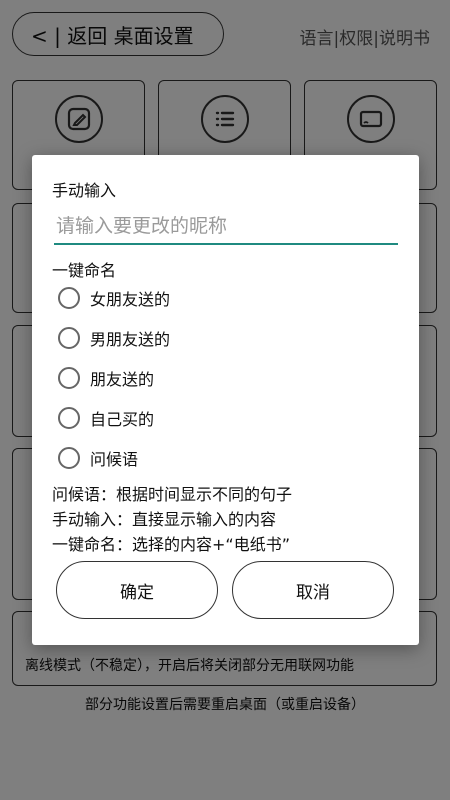  I want to click on option-label: 朋友送的, so click(122, 379).